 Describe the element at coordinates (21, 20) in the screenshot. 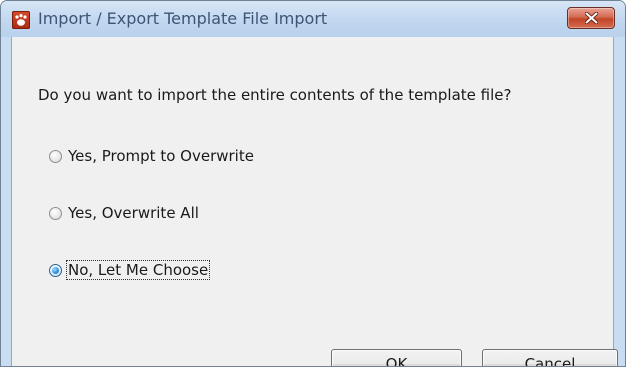

I see `app-icon` at that location.